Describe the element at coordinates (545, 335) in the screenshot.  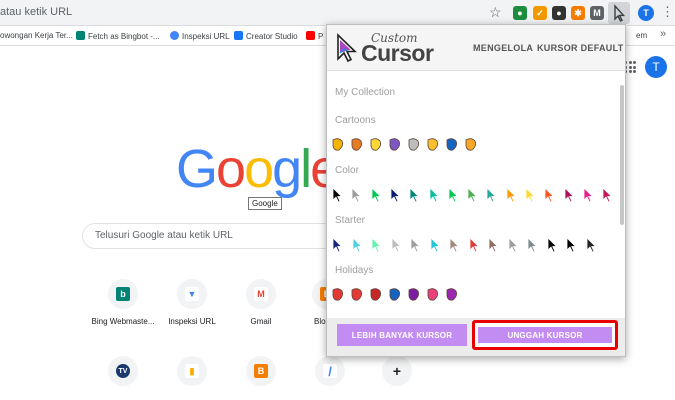
I see `upload-cursor-button: UNGGAH KURSOR` at that location.